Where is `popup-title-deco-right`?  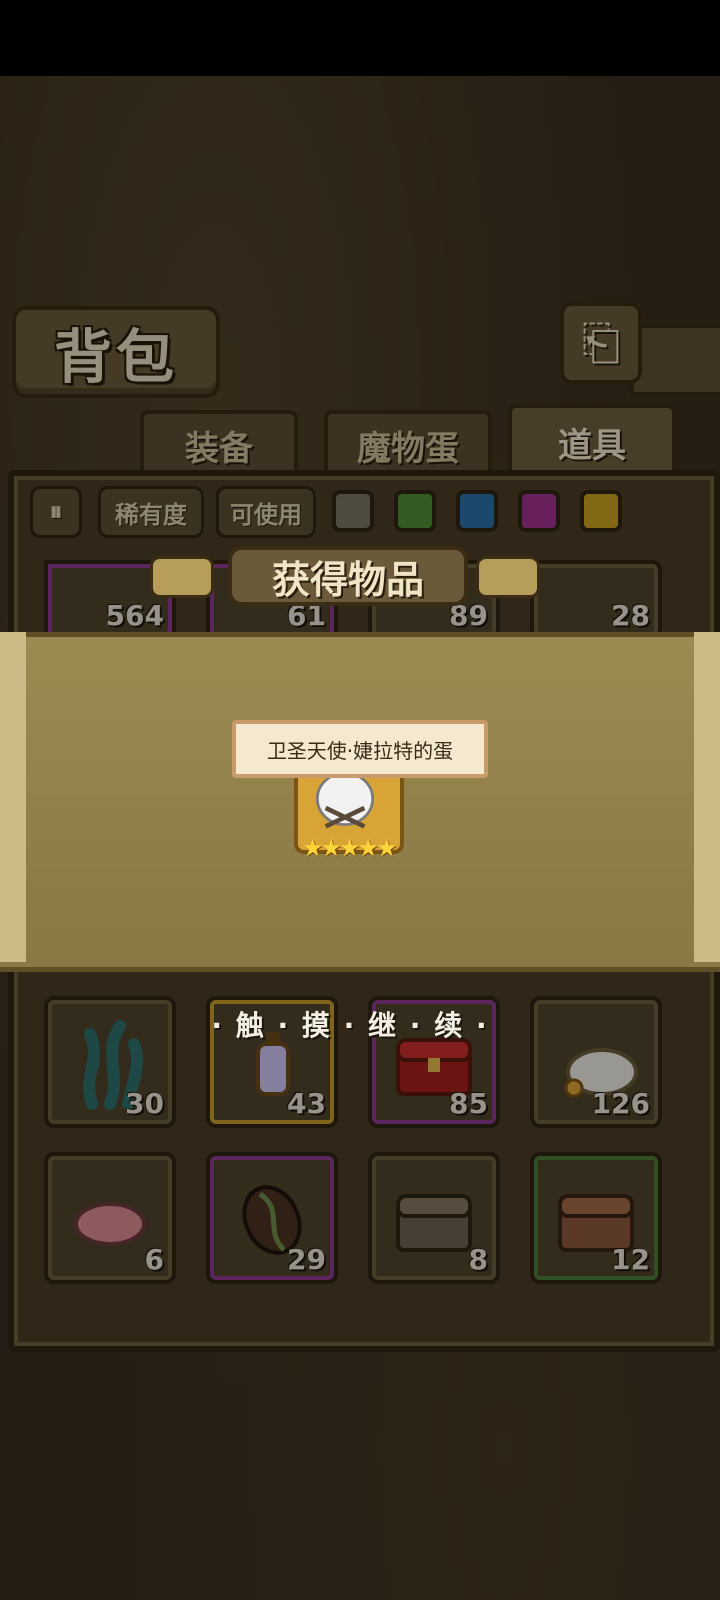
popup-title-deco-right is located at coordinates (508, 577).